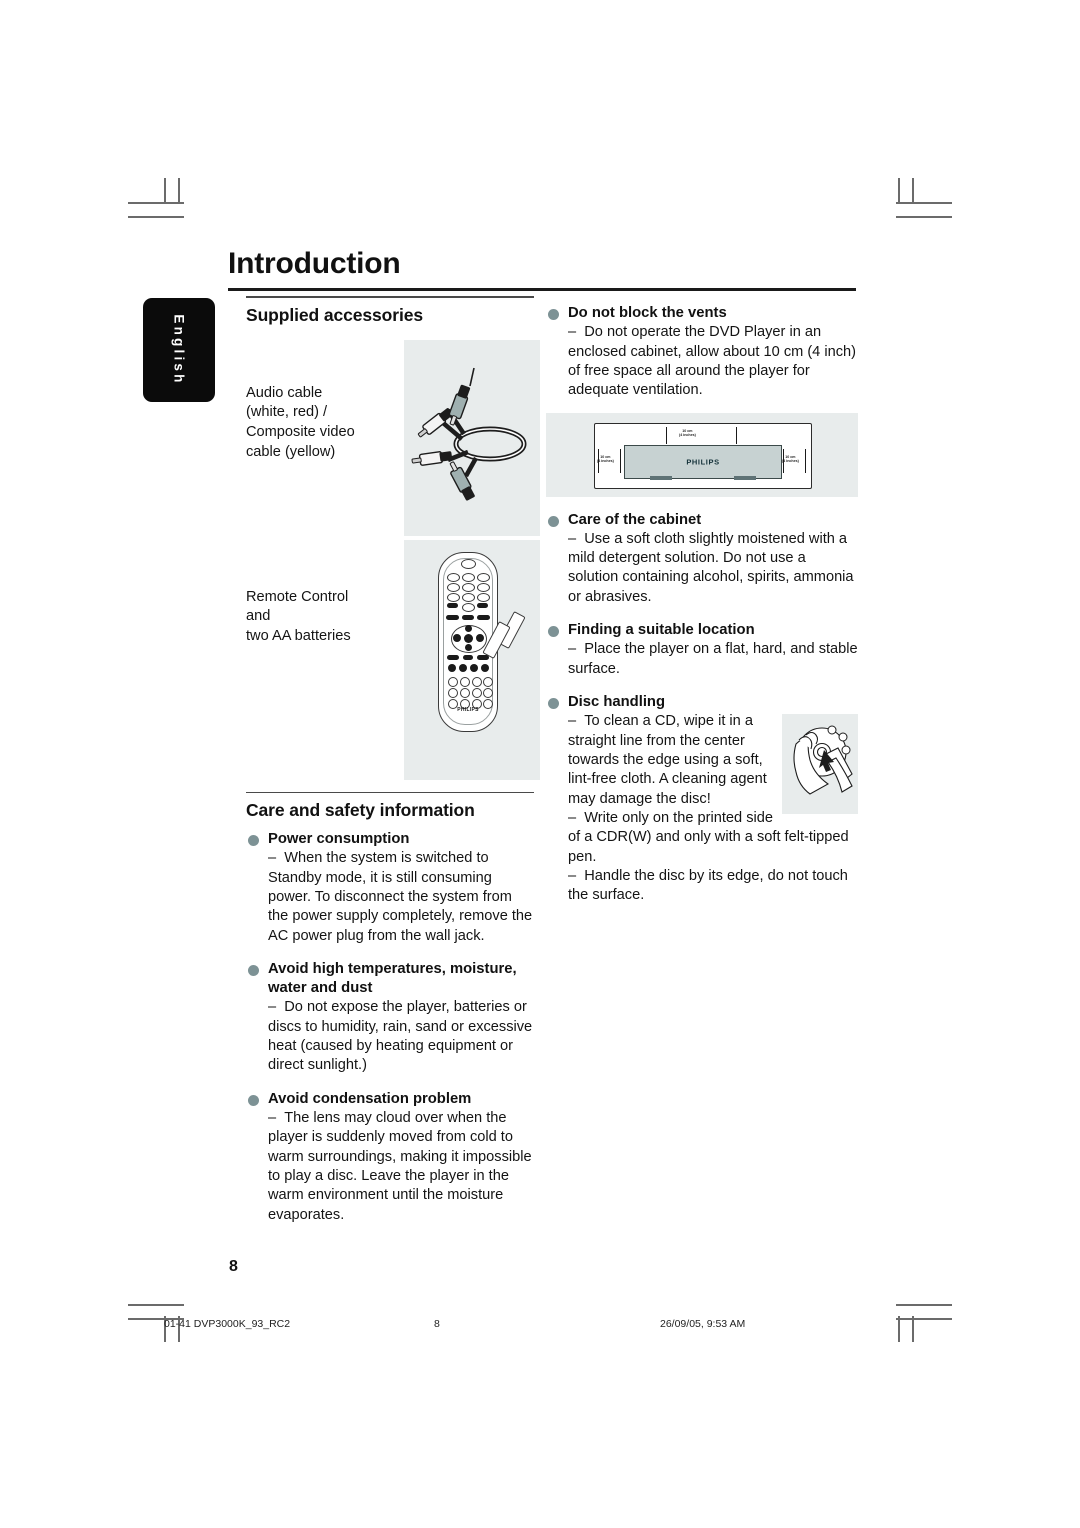 The width and height of the screenshot is (1080, 1528). What do you see at coordinates (390, 297) in the screenshot?
I see `supplied-accessories-rule` at bounding box center [390, 297].